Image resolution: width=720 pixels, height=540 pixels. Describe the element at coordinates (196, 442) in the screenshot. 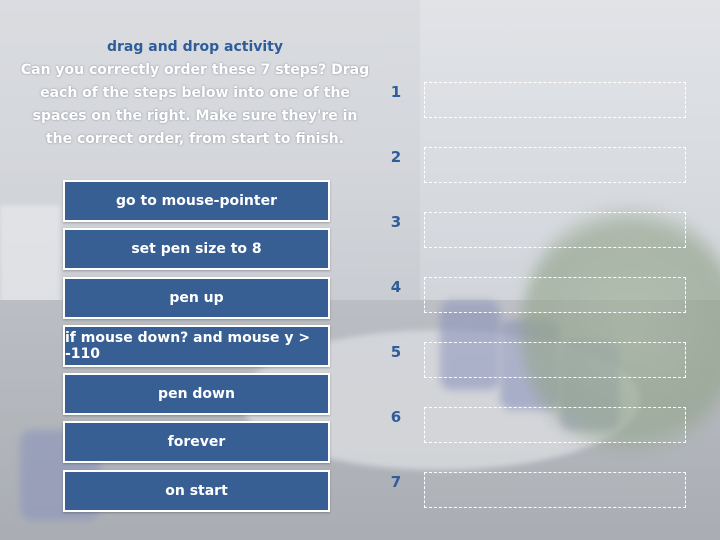

I see `draggable-step: forever` at that location.